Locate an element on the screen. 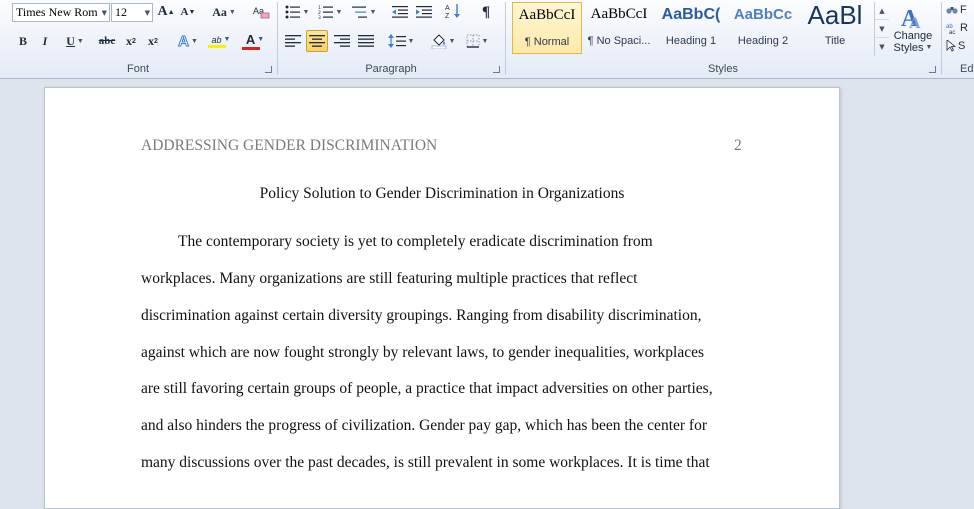  gallery-up-icon: ▲ is located at coordinates (882, 11).